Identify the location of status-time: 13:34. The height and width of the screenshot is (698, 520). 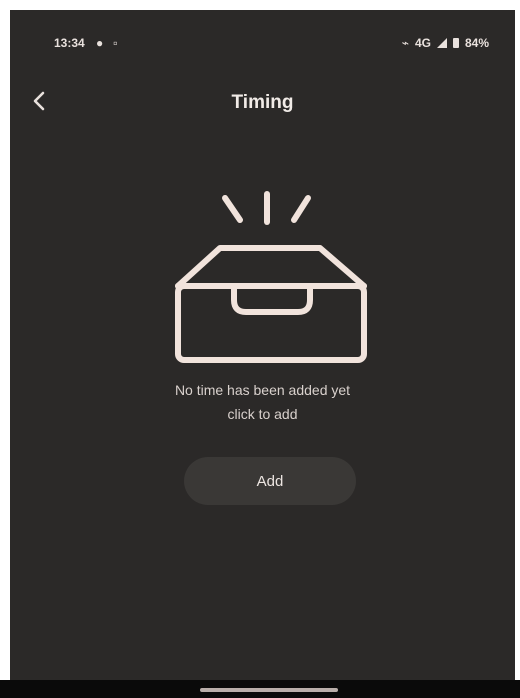
(69, 43).